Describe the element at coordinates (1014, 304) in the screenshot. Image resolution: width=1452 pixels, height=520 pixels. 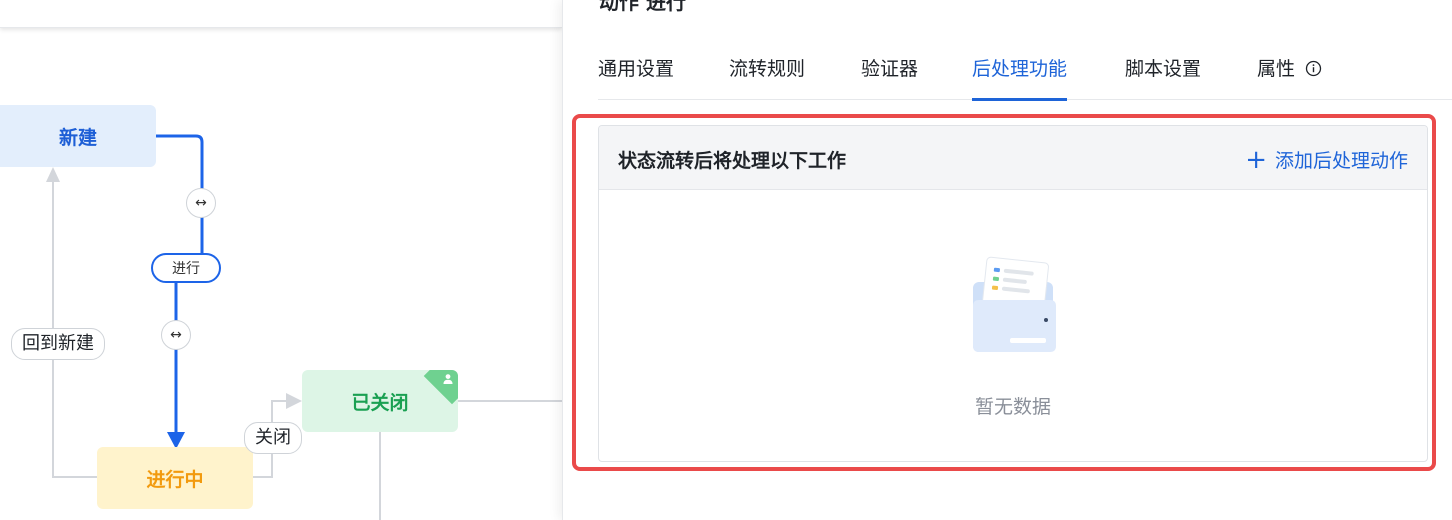
I see `empty-folder-icon` at that location.